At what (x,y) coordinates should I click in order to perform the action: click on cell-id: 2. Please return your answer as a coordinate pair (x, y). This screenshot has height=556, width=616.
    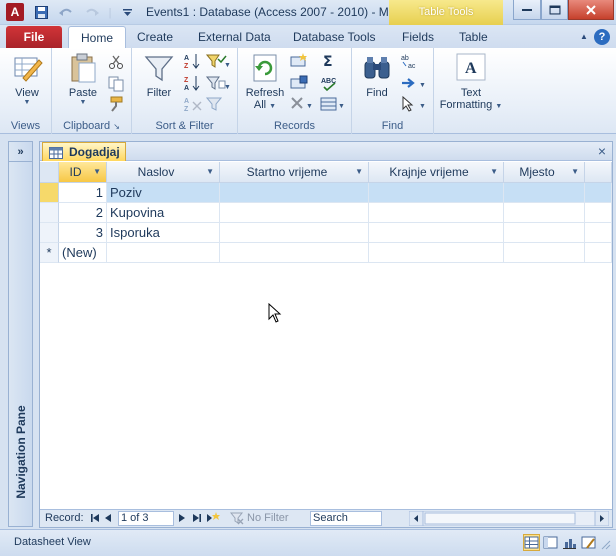
    Looking at the image, I should click on (83, 213).